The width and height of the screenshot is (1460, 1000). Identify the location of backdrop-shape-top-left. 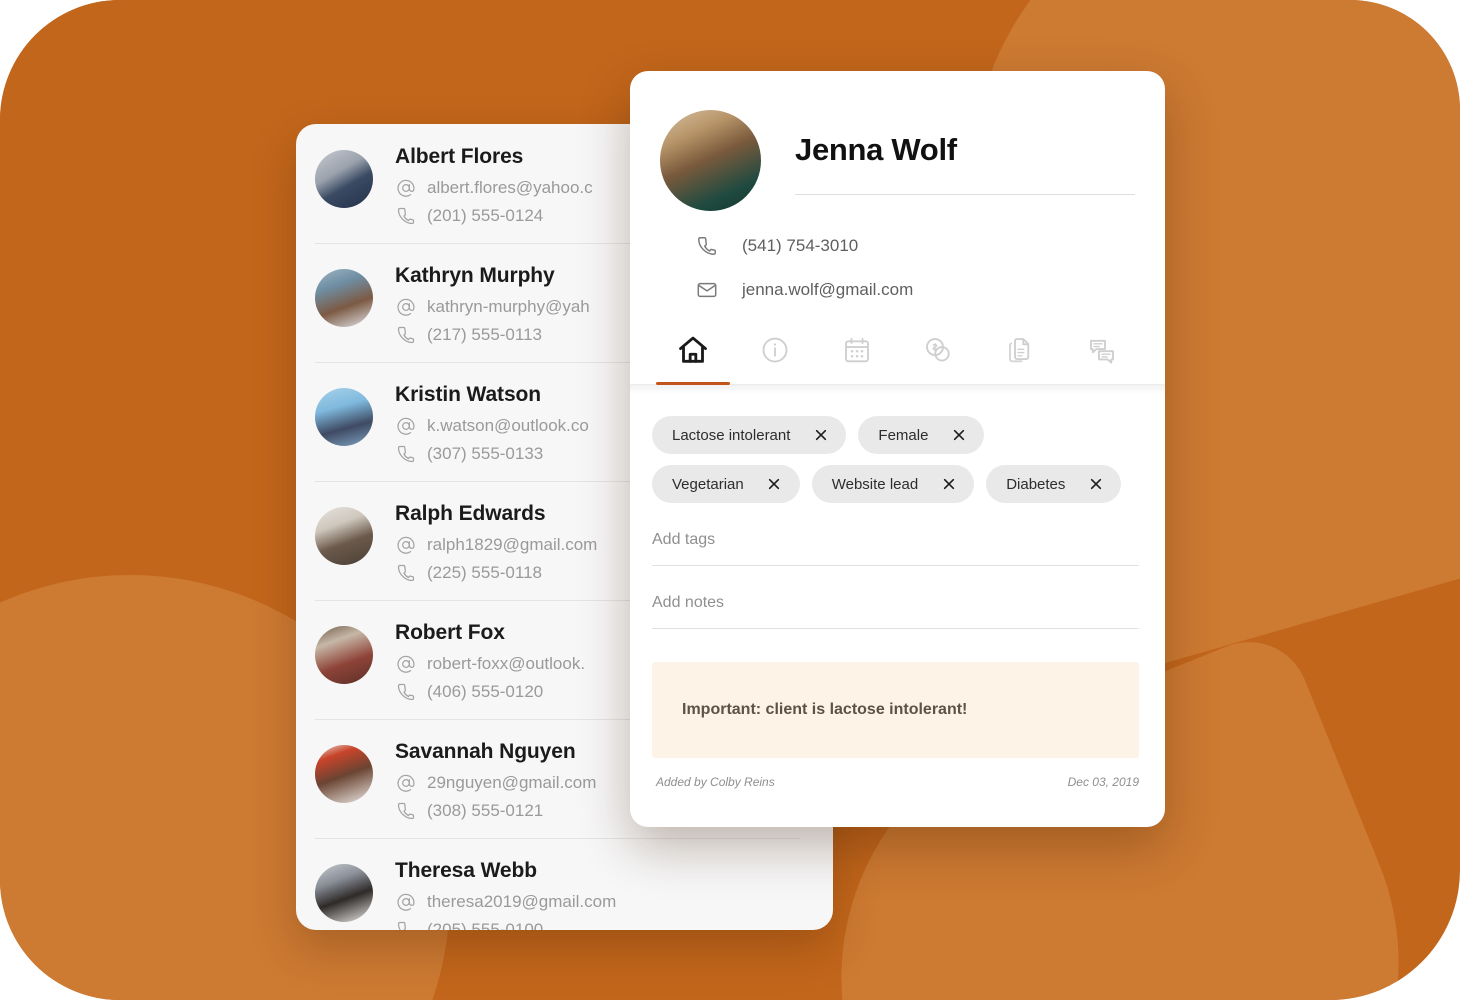
(160, 150).